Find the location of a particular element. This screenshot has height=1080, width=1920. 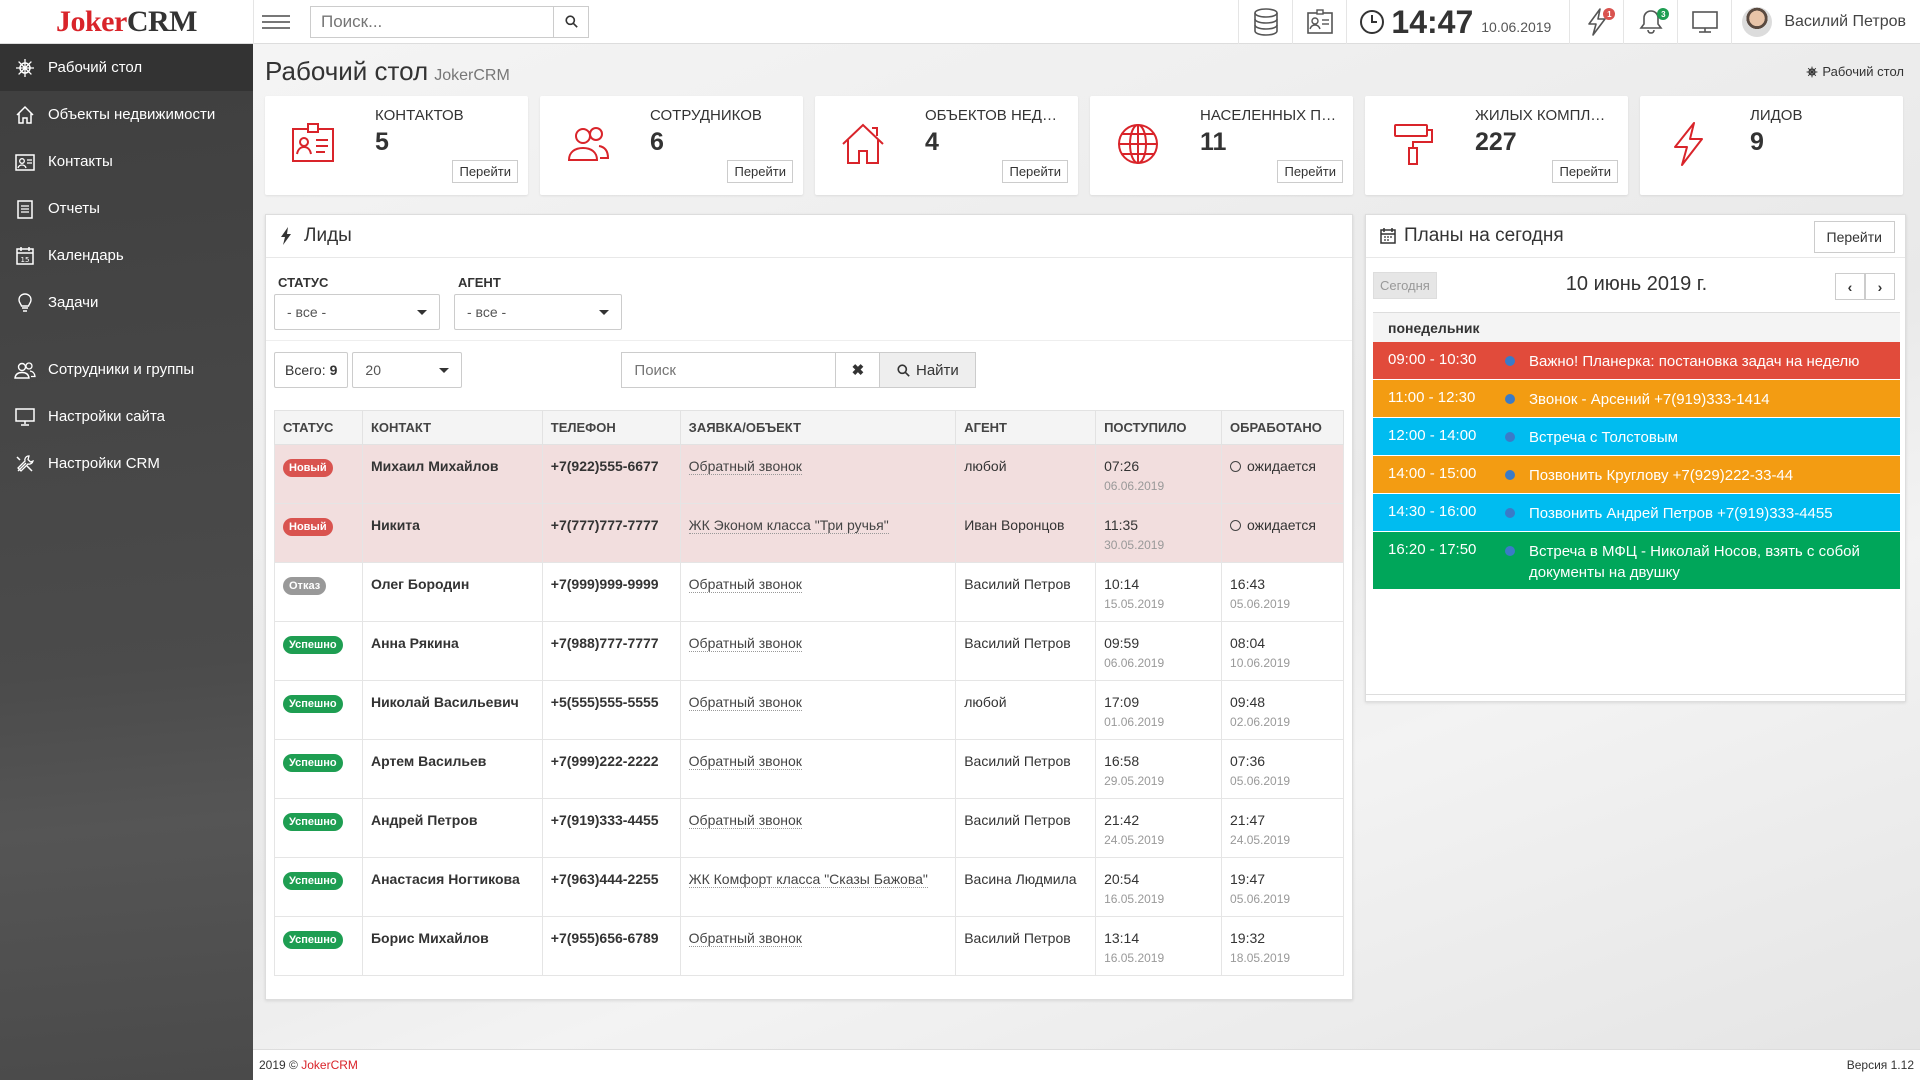

cell-received: 20:54 16.05.2019 is located at coordinates (1159, 887).